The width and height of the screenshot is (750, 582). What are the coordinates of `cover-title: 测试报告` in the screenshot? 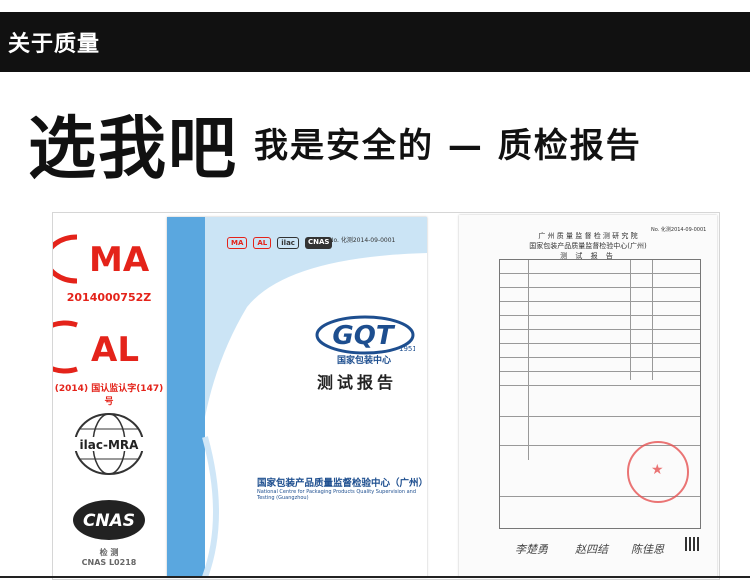 It's located at (357, 382).